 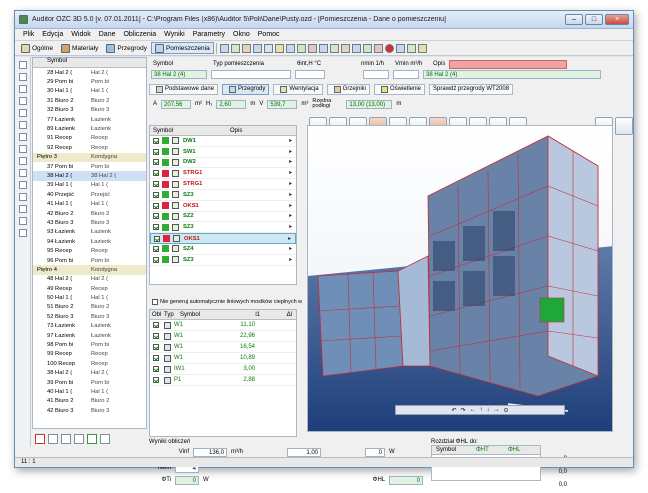 What do you see at coordinates (223, 325) in the screenshot?
I see `bridge-row: W1 11,10` at bounding box center [223, 325].